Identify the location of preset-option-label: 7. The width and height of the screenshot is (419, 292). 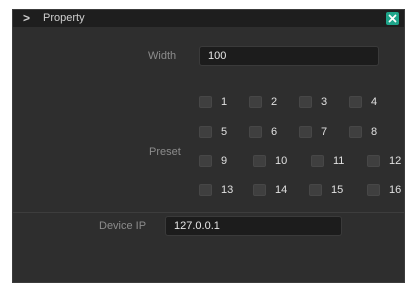
(324, 132).